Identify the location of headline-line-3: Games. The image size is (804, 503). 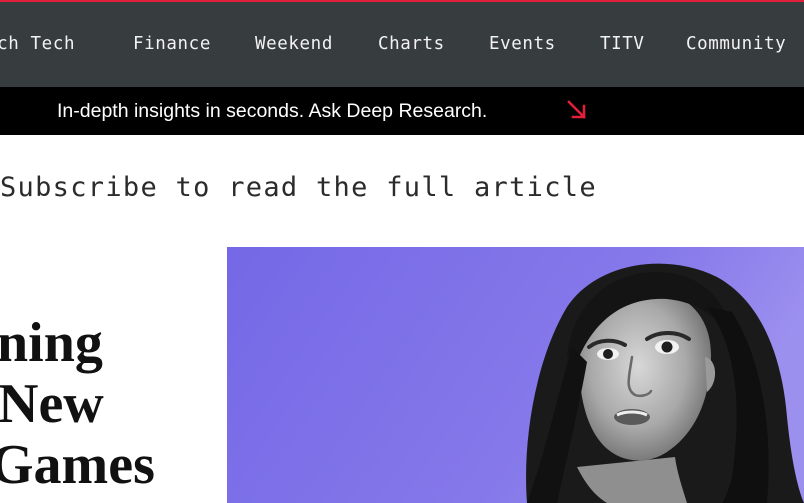
(77, 465).